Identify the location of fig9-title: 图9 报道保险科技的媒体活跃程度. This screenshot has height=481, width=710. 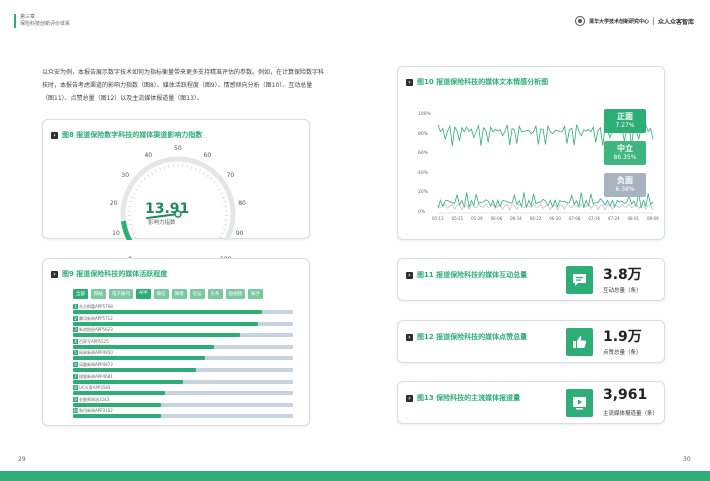
(115, 274).